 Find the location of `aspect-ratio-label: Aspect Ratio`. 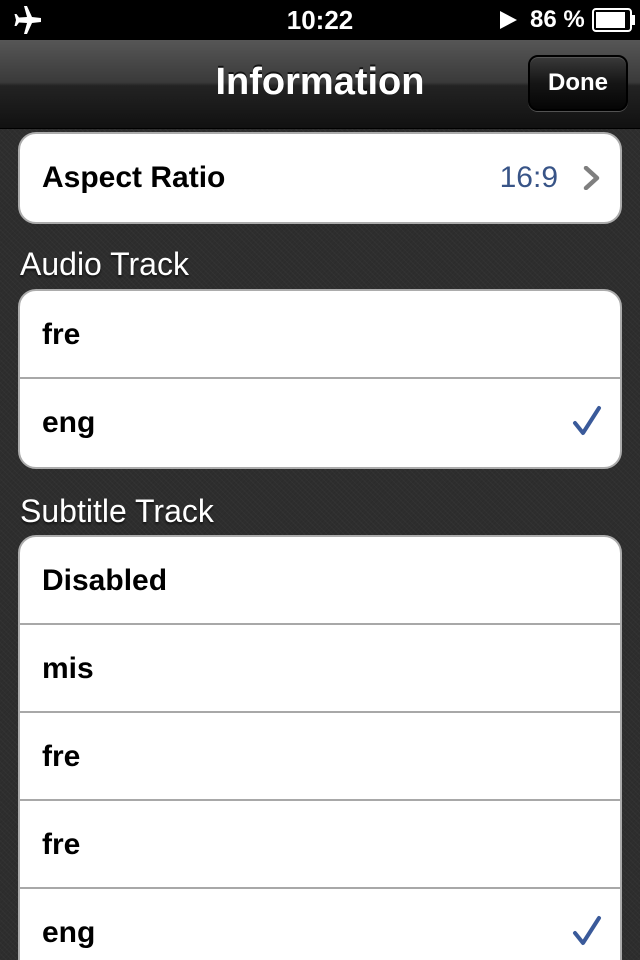

aspect-ratio-label: Aspect Ratio is located at coordinates (134, 177).